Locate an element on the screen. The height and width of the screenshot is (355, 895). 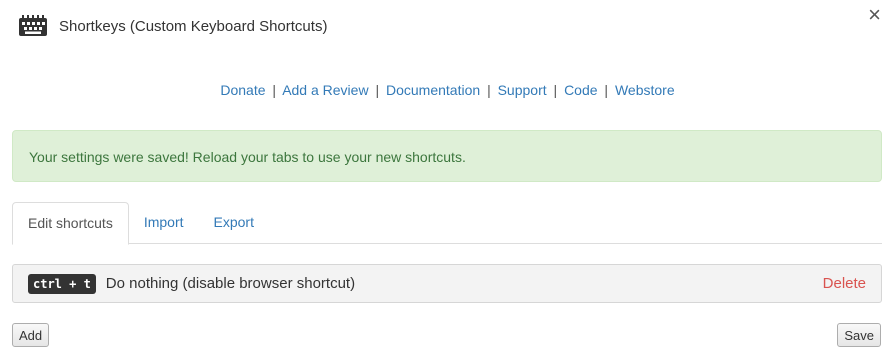
shortcut-action-label: Do nothing (disable browser shortcut) is located at coordinates (230, 283).